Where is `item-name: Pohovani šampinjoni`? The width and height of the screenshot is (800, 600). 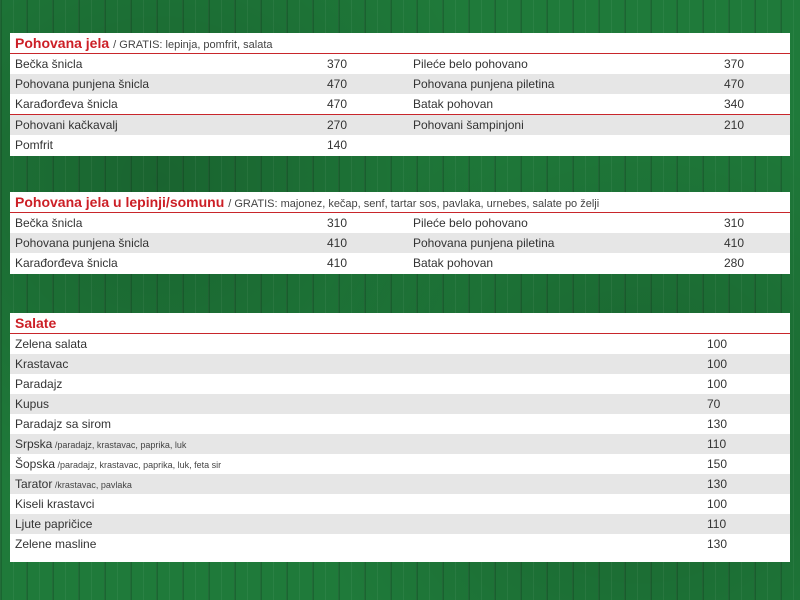
item-name: Pohovani šampinjoni is located at coordinates (468, 125).